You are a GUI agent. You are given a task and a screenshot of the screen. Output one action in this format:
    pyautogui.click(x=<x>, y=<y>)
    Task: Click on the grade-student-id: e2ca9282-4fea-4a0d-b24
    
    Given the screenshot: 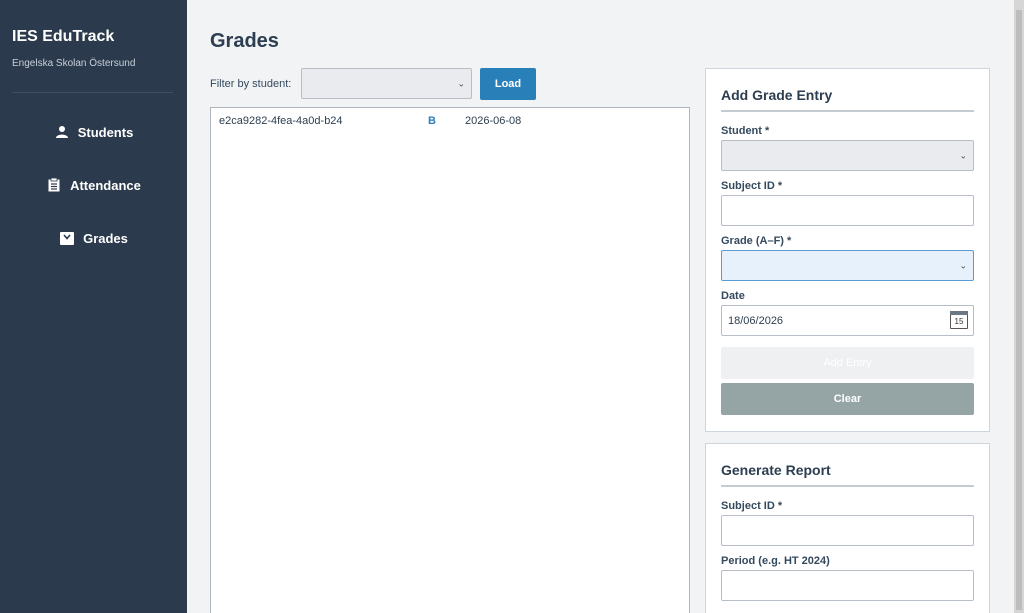 What is the action you would take?
    pyautogui.click(x=281, y=121)
    